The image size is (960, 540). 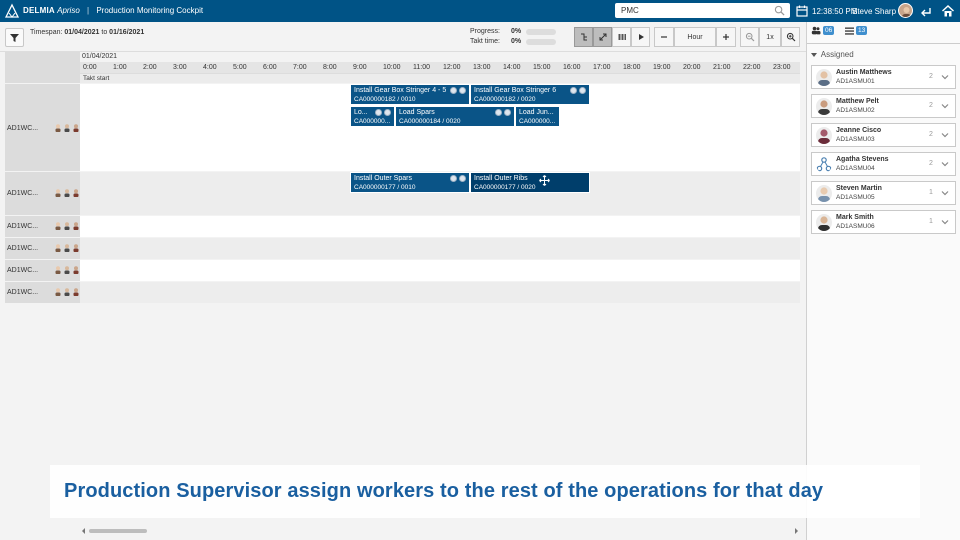 I want to click on hour-tick-label: 12:00, so click(x=452, y=67).